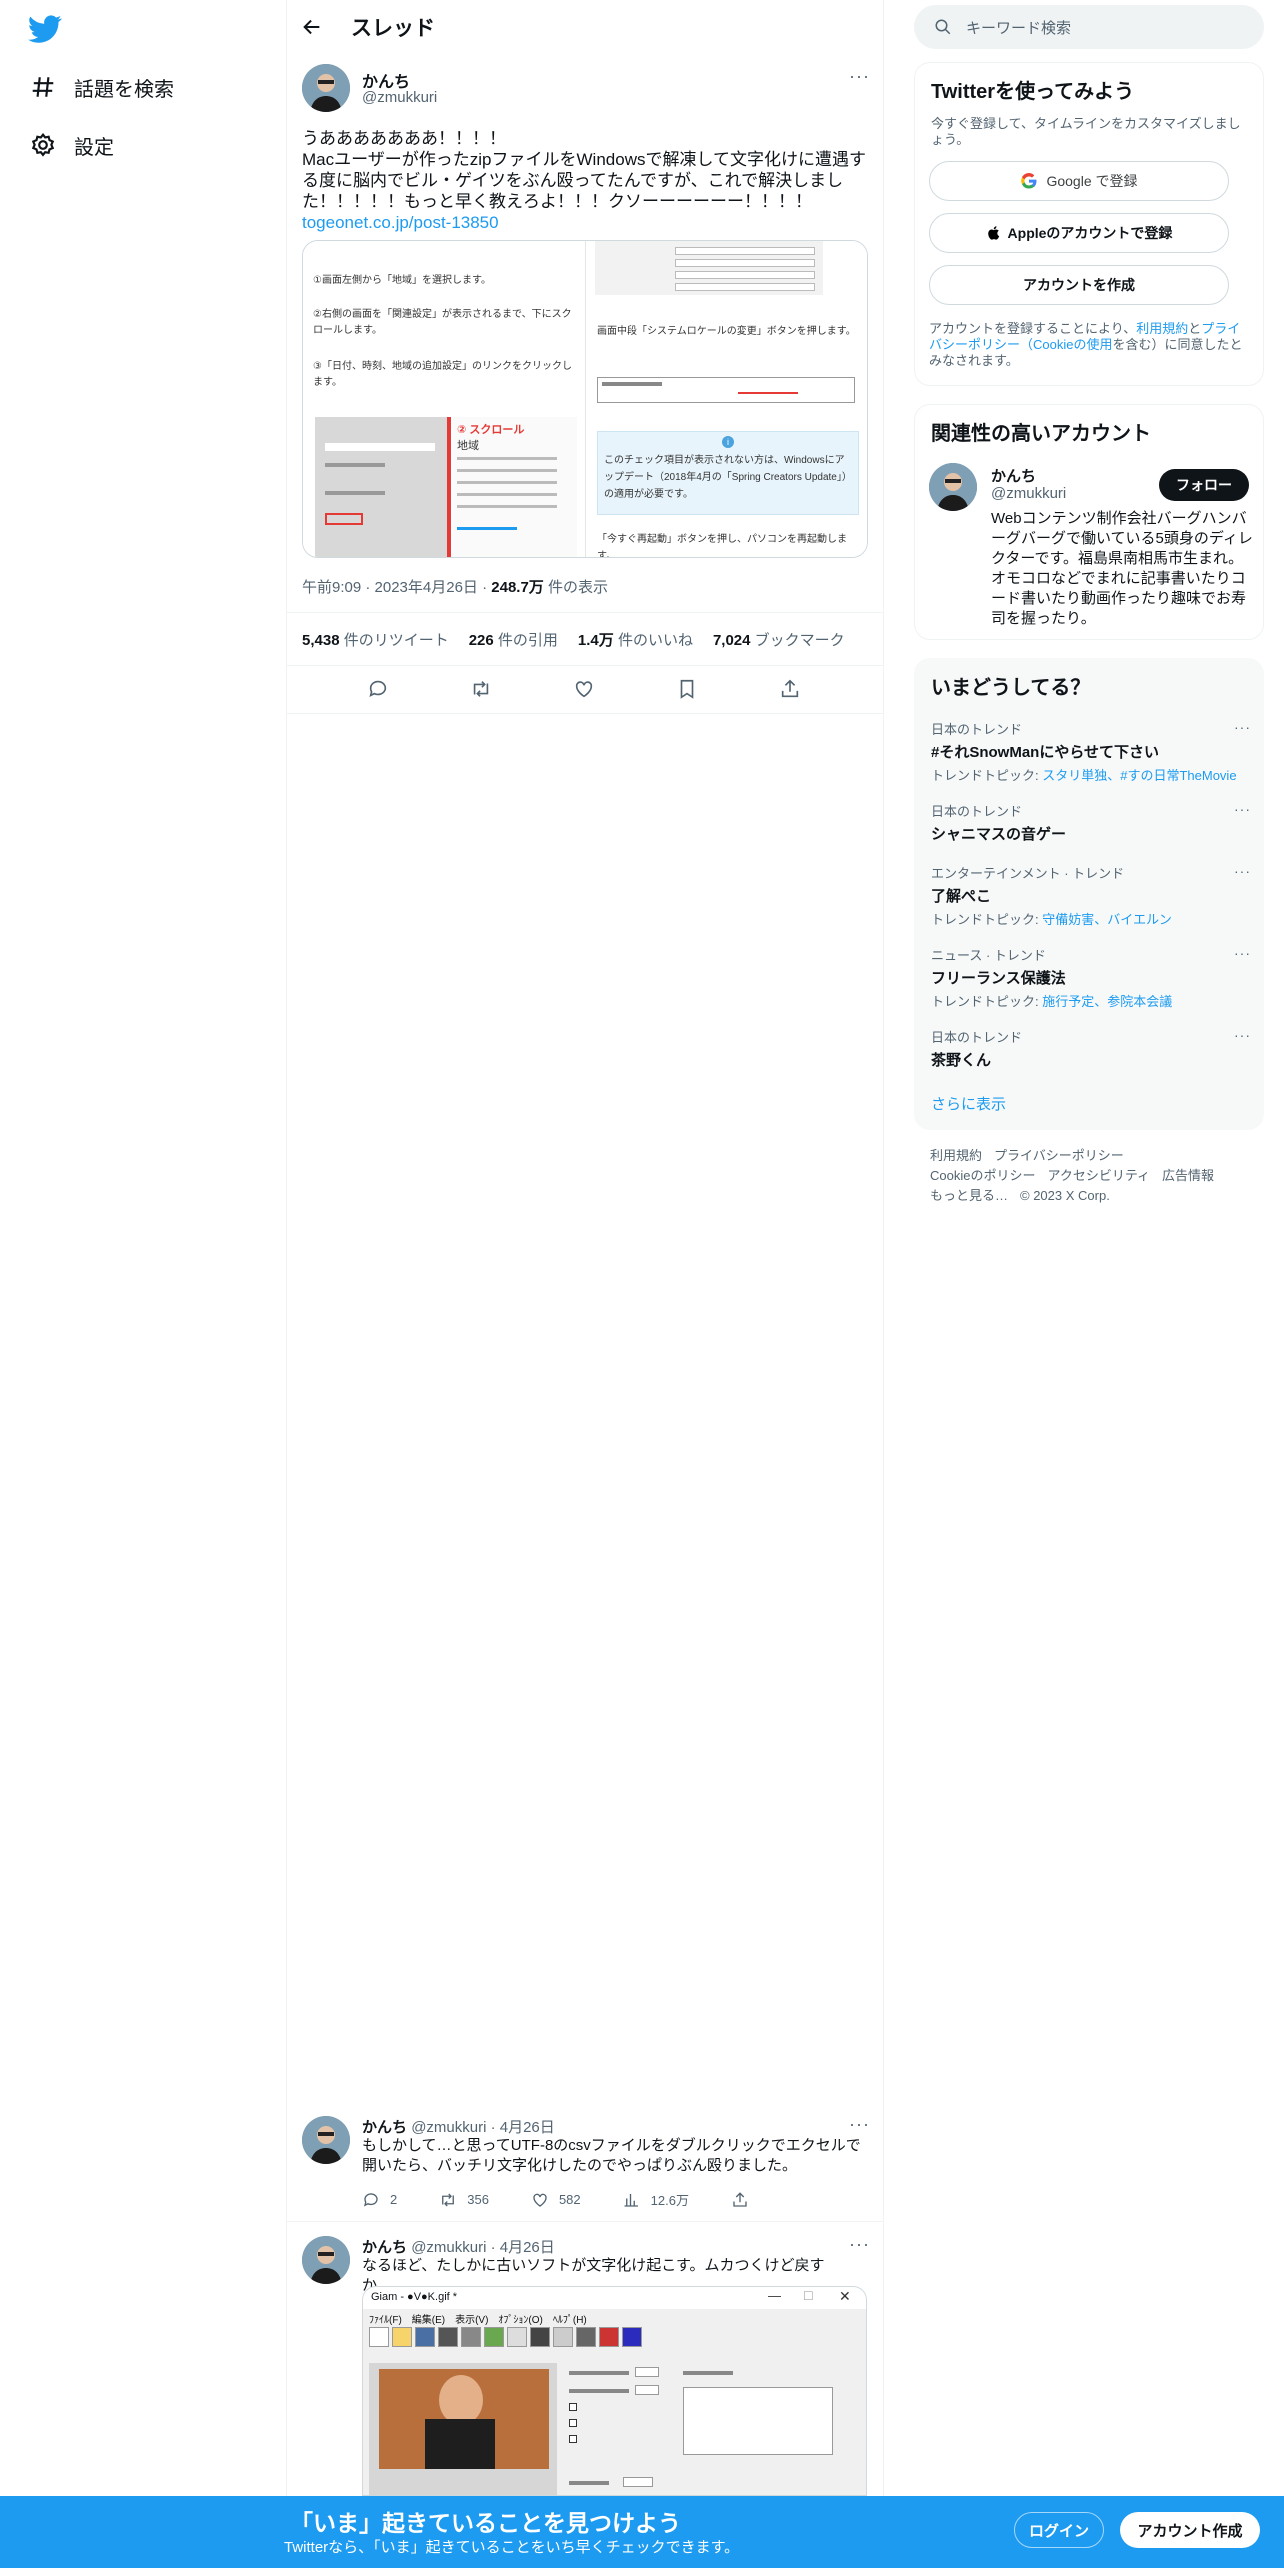 Image resolution: width=1284 pixels, height=2568 pixels. What do you see at coordinates (485, 2523) in the screenshot?
I see `banner-title: 「いま」起きていることを見つけよう` at bounding box center [485, 2523].